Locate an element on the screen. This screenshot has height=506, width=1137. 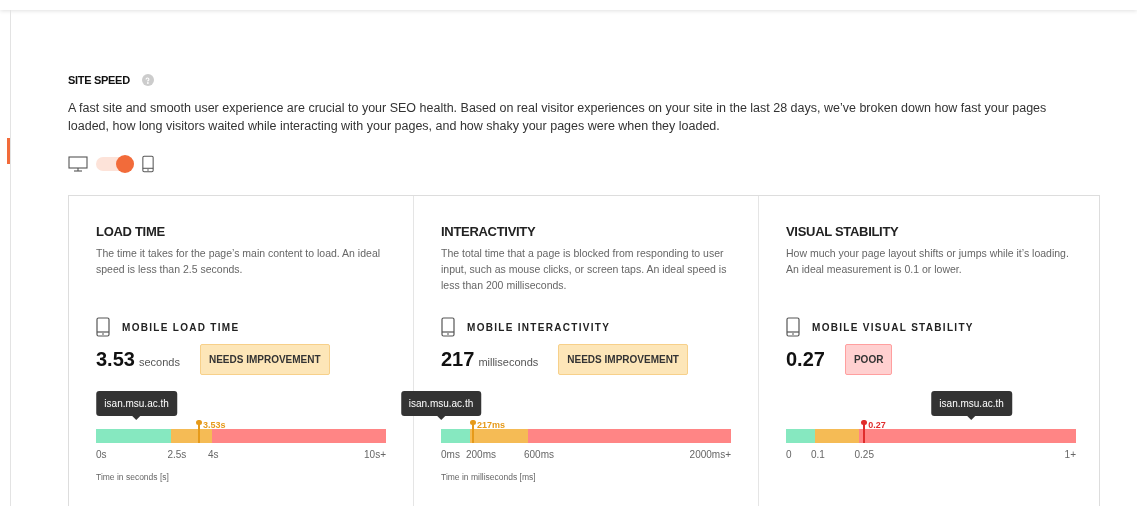
axis-tick: 1+ is located at coordinates (1070, 455).